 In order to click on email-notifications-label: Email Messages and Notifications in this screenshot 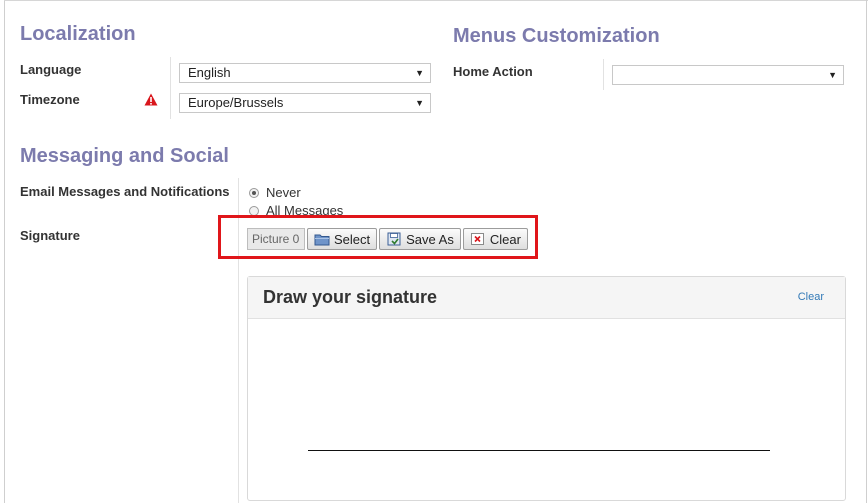, I will do `click(125, 191)`.